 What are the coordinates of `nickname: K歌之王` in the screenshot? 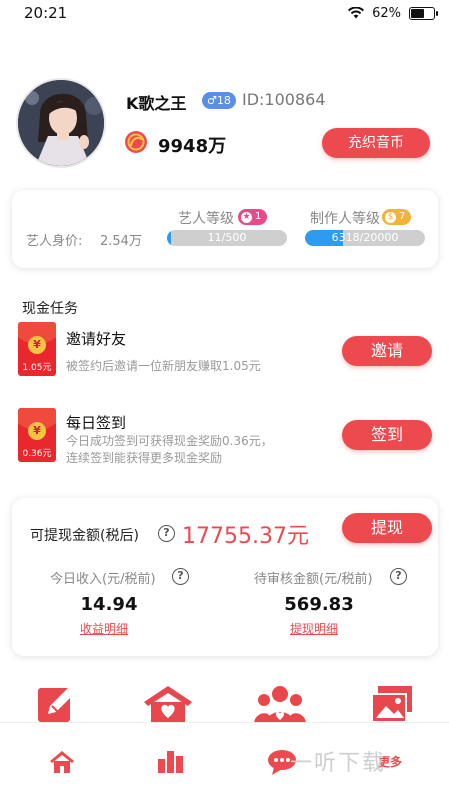 It's located at (156, 103).